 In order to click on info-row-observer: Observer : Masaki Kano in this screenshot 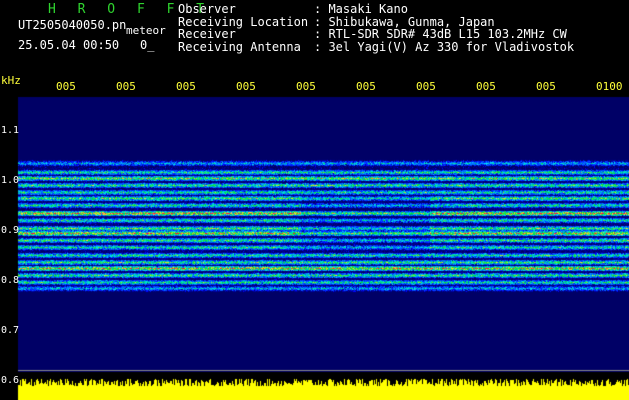, I will do `click(376, 9)`.